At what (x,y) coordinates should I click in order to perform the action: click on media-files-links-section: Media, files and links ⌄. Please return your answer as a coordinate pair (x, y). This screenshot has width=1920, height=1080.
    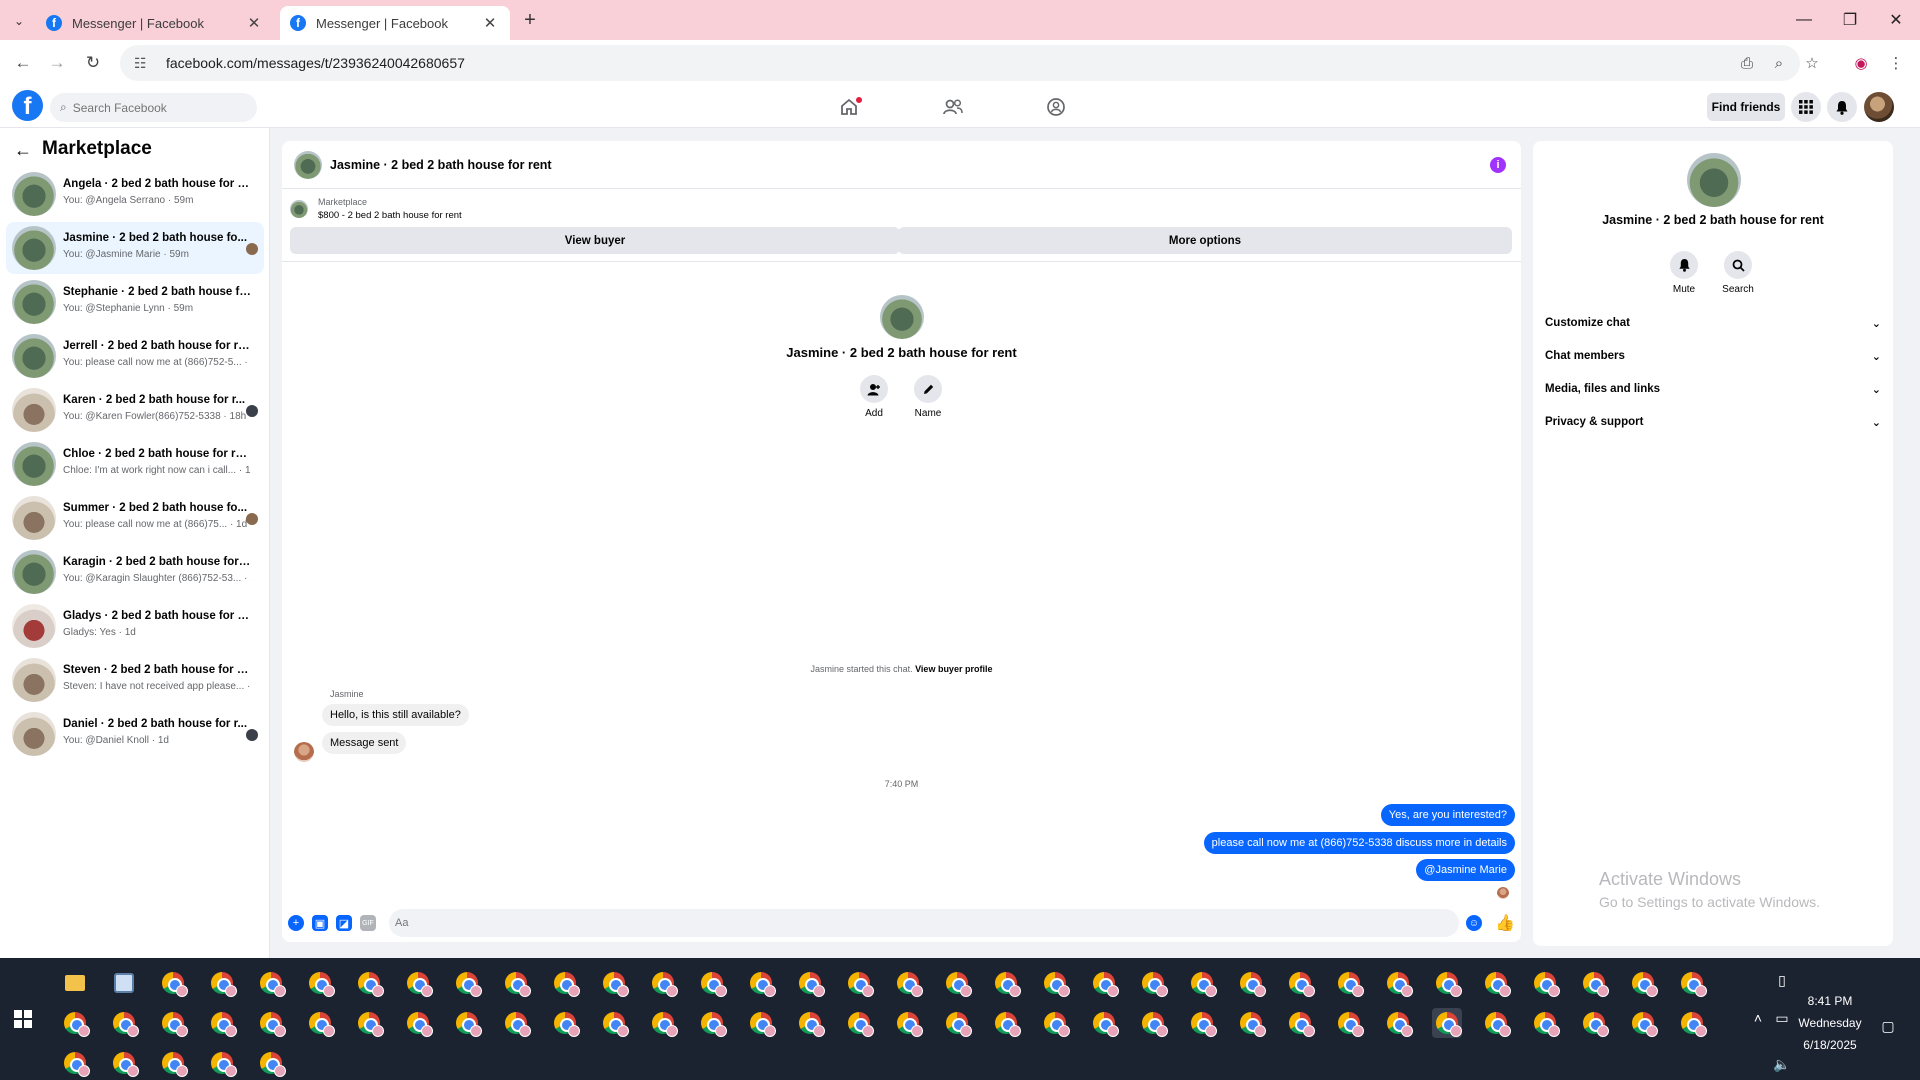
    Looking at the image, I should click on (1713, 389).